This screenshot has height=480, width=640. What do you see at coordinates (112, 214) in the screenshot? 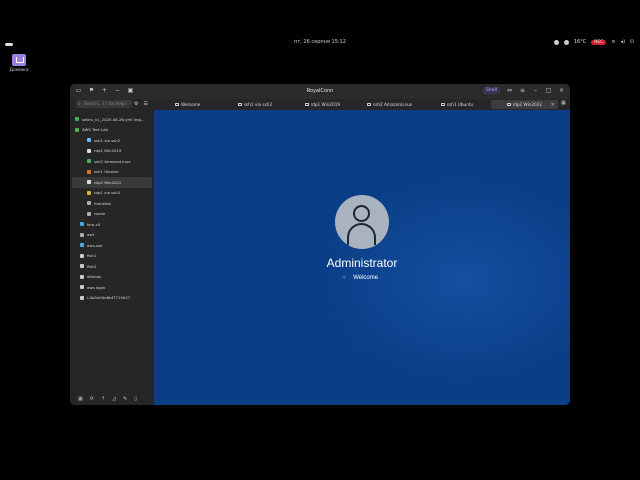
I see `tree-item-router: router` at bounding box center [112, 214].